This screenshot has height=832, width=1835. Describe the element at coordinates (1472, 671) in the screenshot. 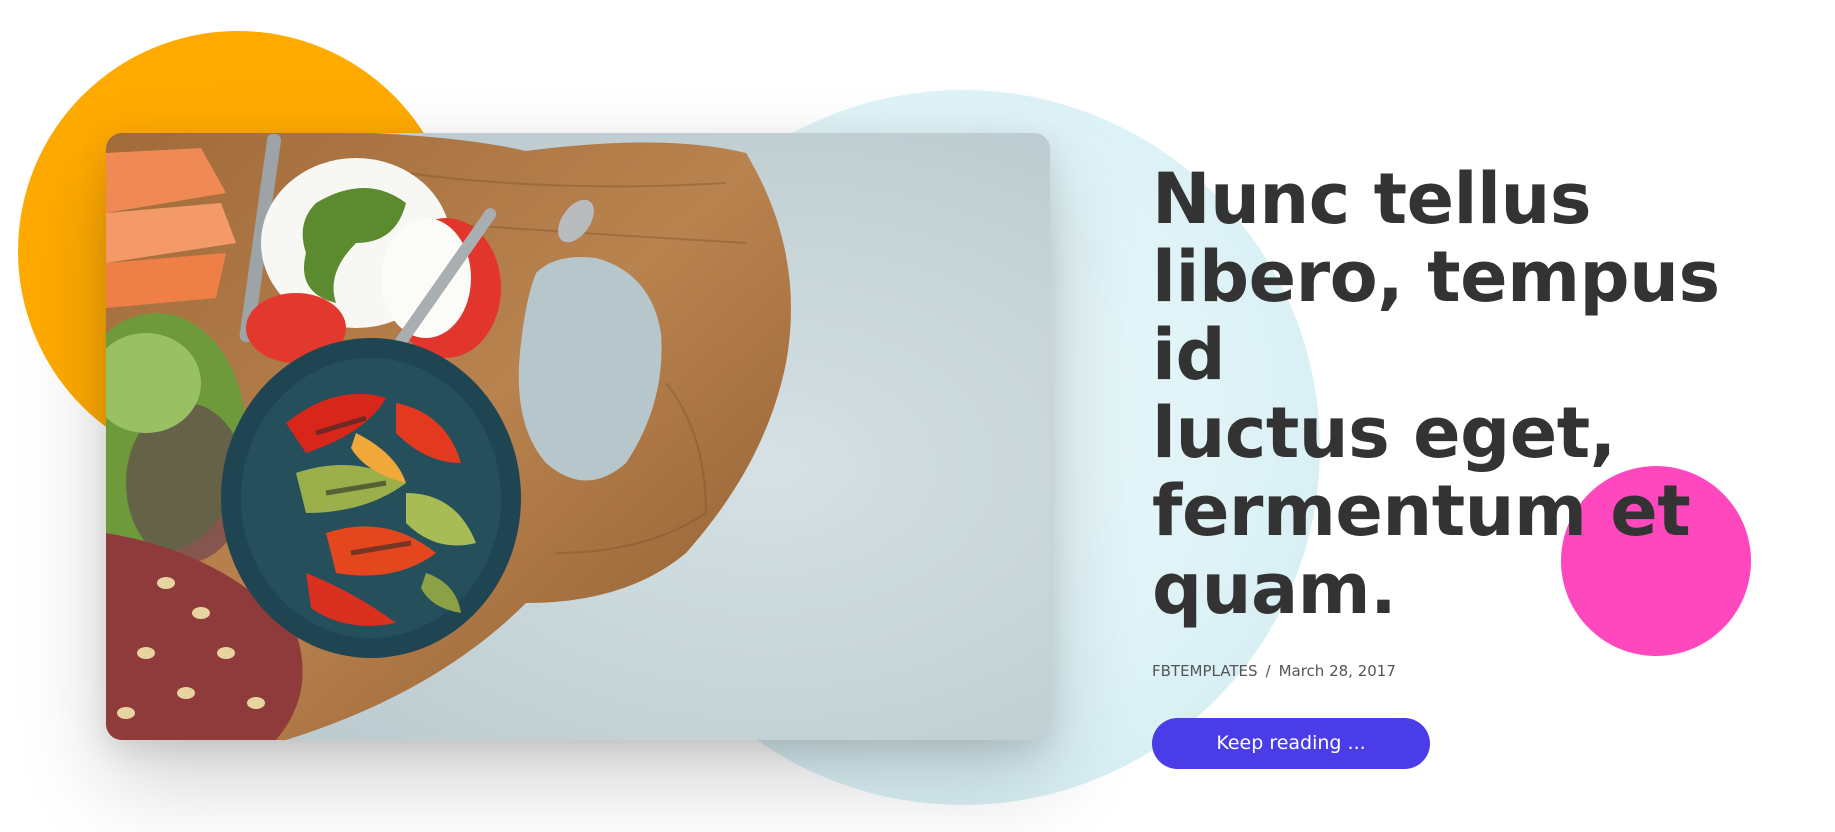

I see `post-meta: FBTEMPLATES / March 28, 2017` at that location.